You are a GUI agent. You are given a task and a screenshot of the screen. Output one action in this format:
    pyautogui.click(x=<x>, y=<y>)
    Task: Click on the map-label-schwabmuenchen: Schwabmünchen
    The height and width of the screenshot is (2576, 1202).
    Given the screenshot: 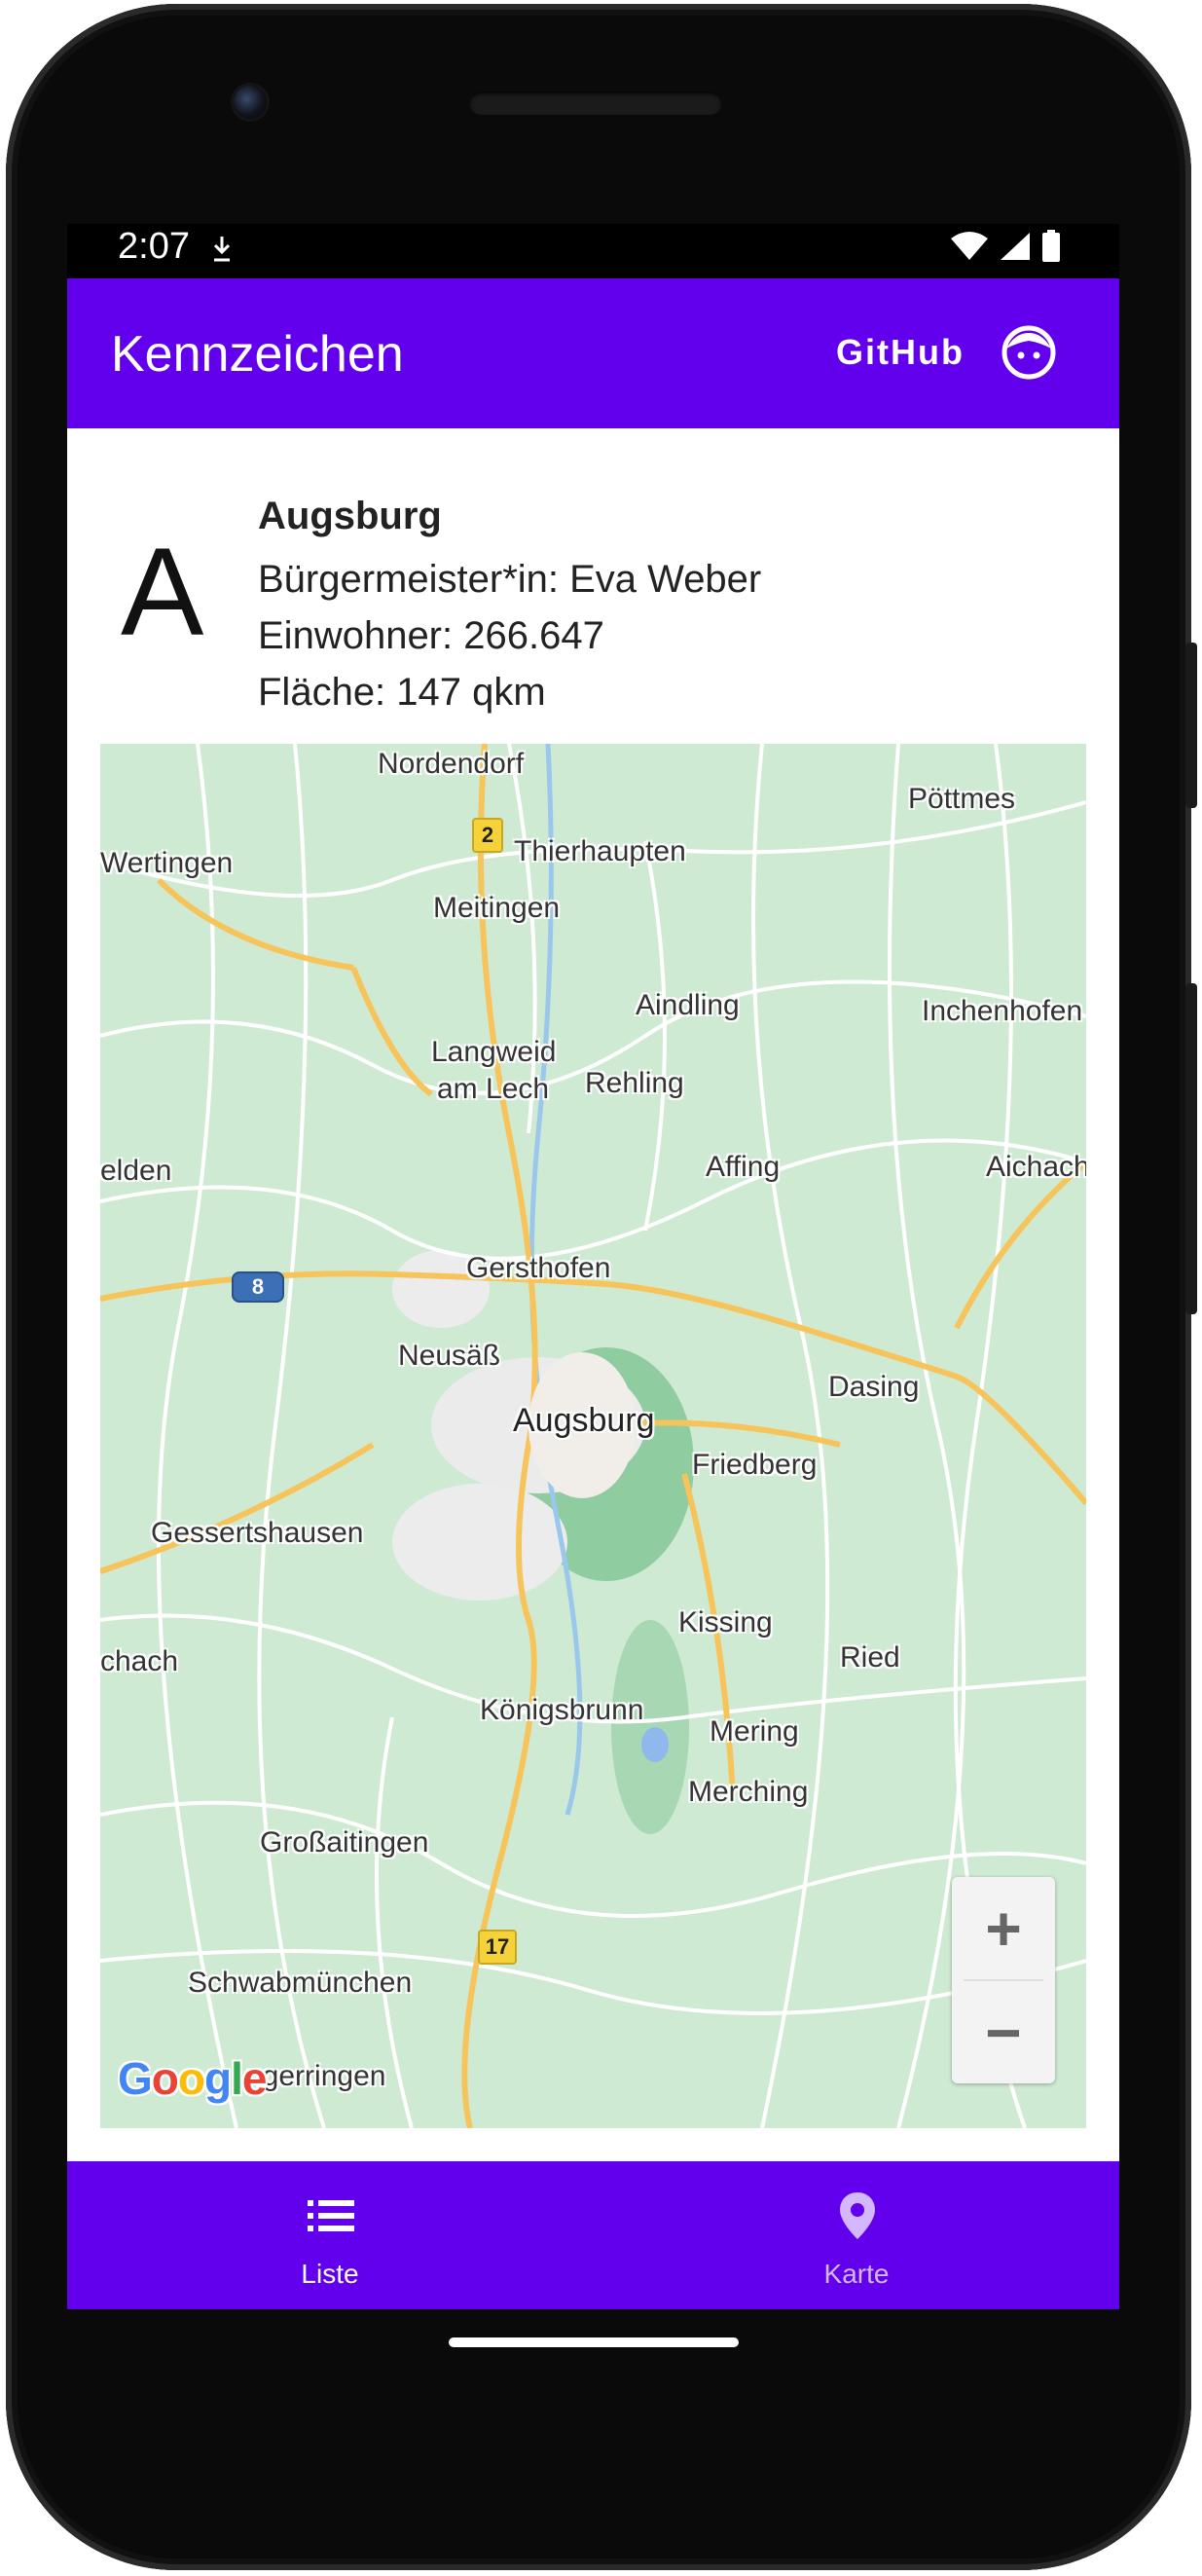 What is the action you would take?
    pyautogui.click(x=300, y=1983)
    